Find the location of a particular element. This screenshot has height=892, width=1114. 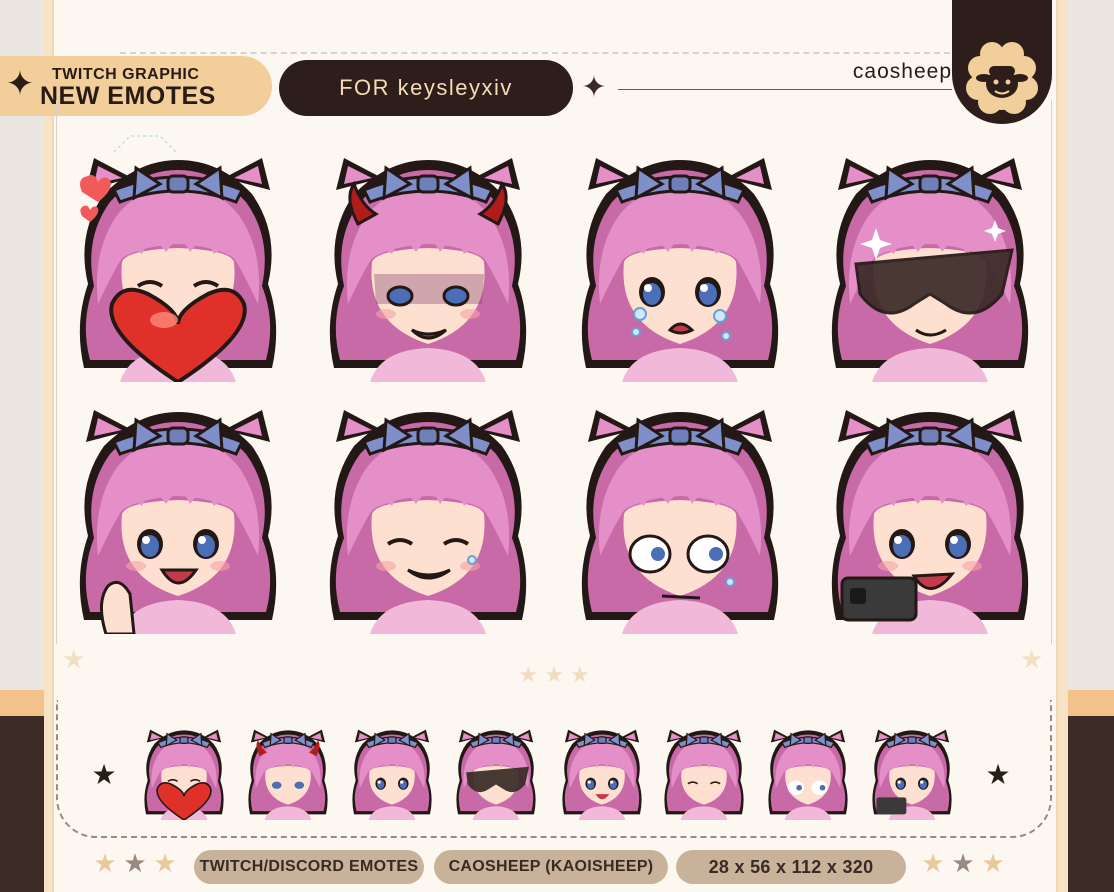

brand-name: caosheep is located at coordinates (902, 71).